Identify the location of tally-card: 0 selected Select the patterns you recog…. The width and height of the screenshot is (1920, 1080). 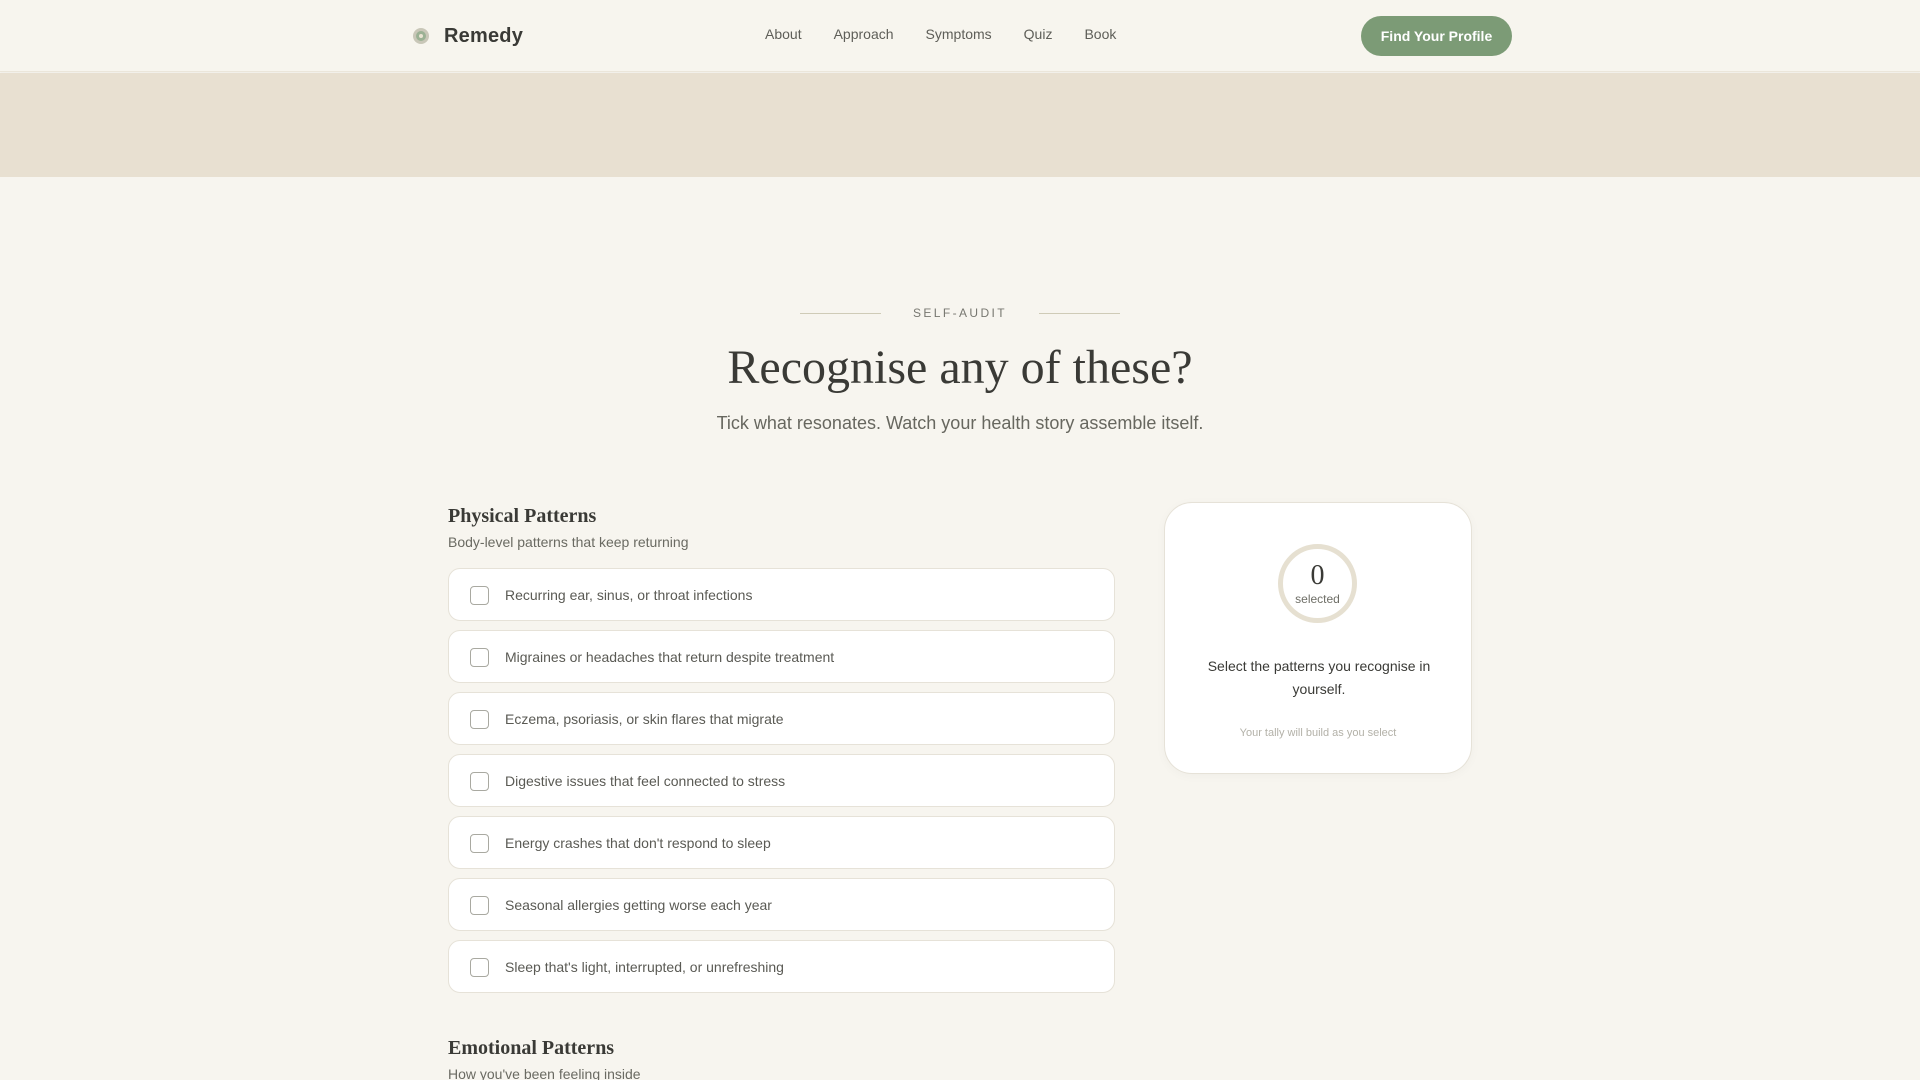
(1318, 638).